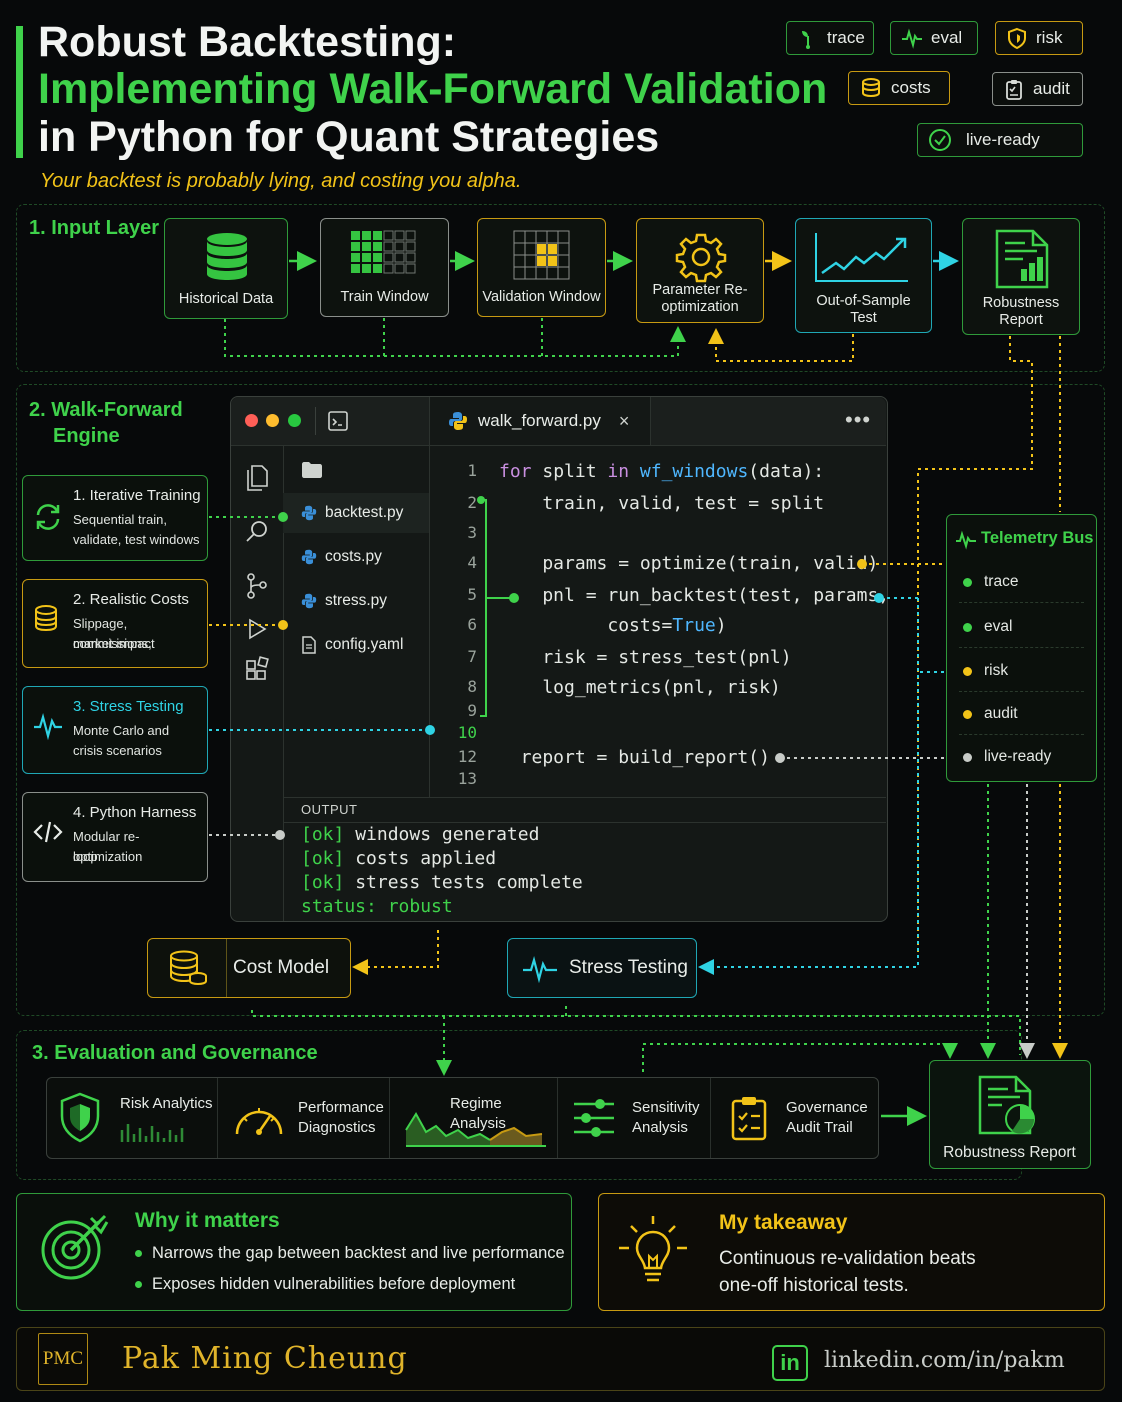  I want to click on line-number: 8, so click(472, 686).